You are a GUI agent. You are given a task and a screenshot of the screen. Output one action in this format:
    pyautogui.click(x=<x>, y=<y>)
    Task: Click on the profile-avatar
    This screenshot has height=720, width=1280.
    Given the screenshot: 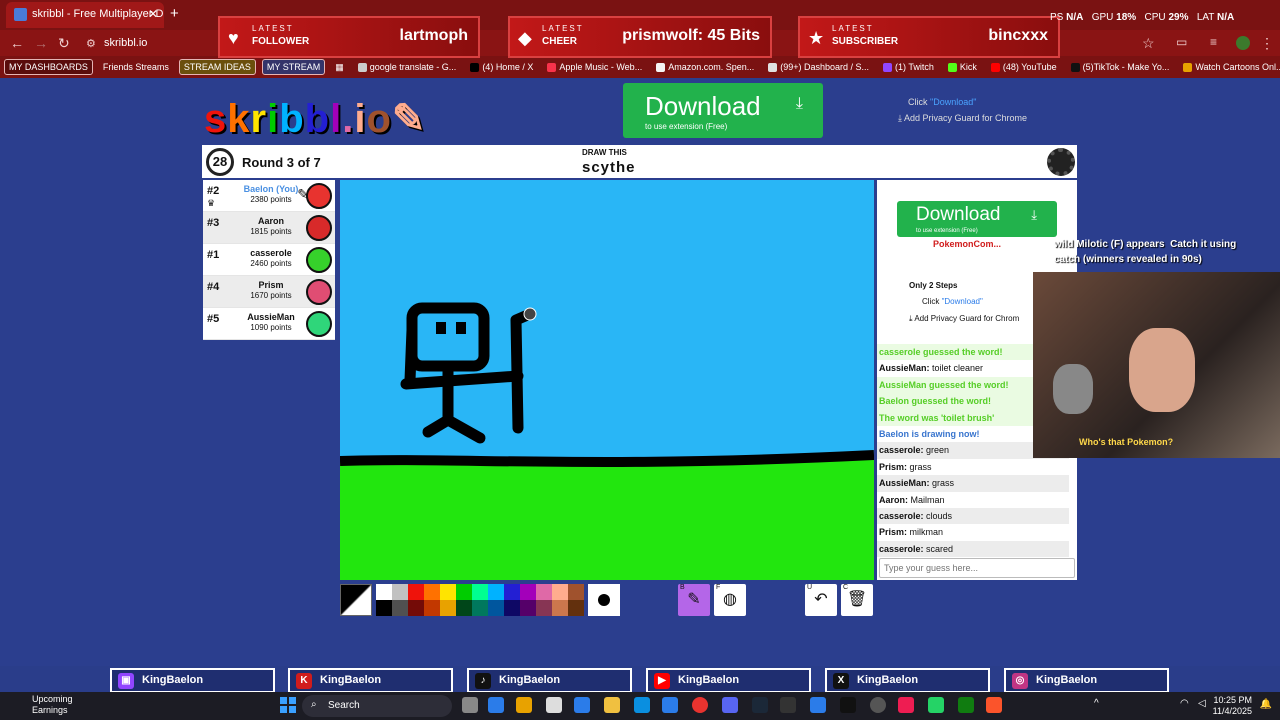 What is the action you would take?
    pyautogui.click(x=1243, y=43)
    